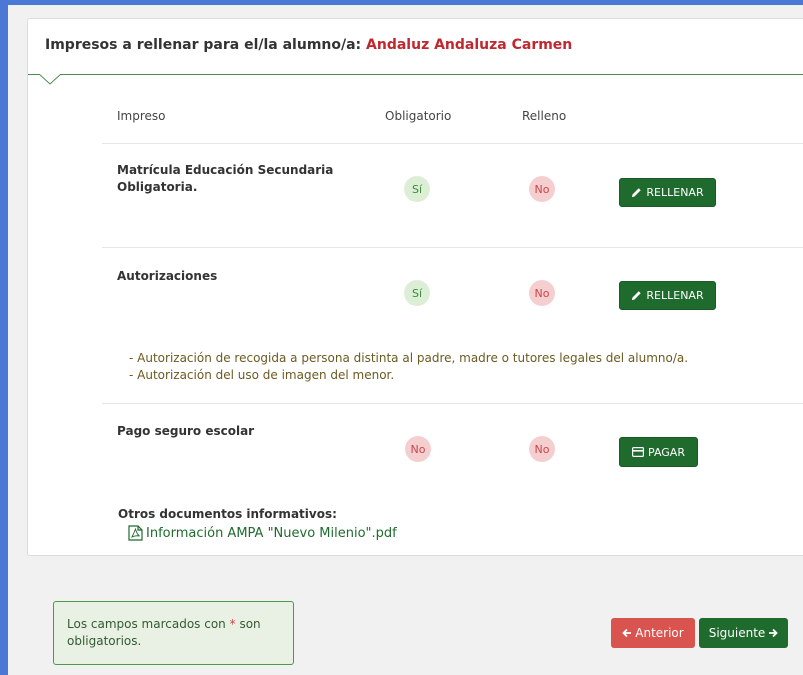 The width and height of the screenshot is (803, 675). I want to click on row-title-line: Matrícula Educación Secundaria, so click(225, 170).